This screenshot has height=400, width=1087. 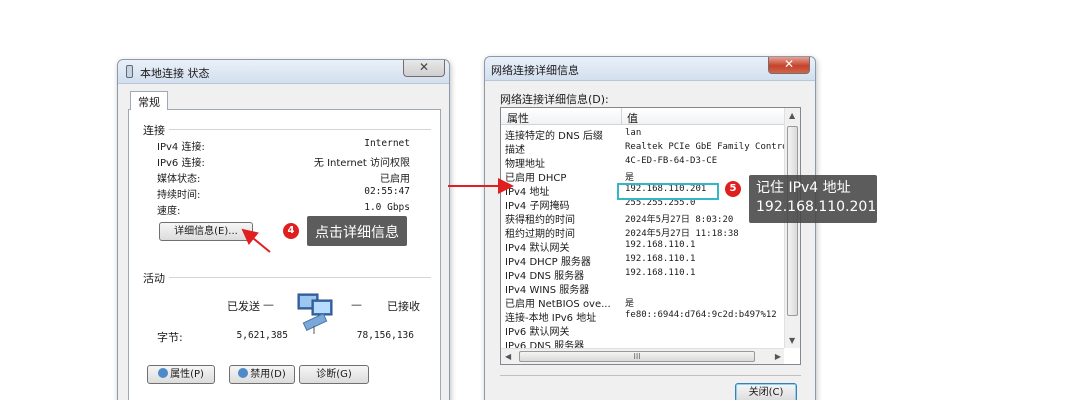 I want to click on arrow-to-details-button, so click(x=256, y=240).